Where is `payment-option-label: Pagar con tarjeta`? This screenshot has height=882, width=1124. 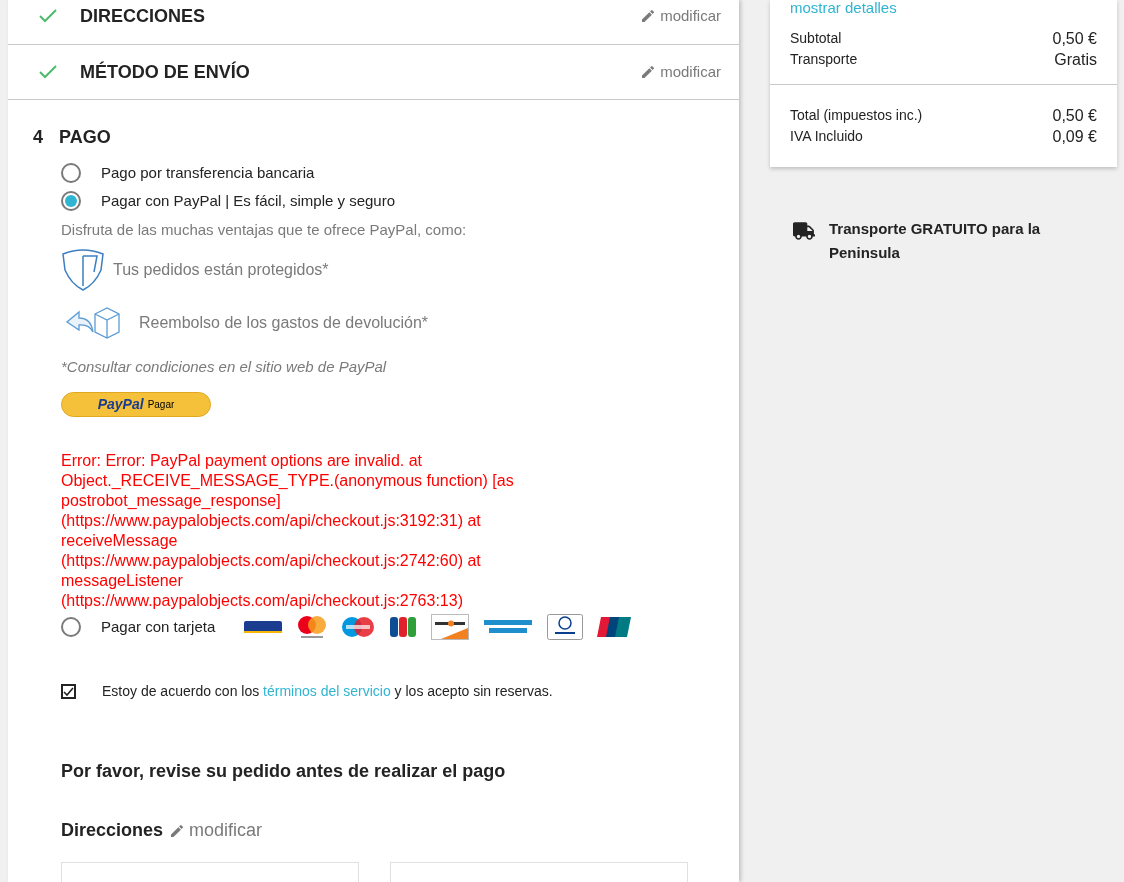
payment-option-label: Pagar con tarjeta is located at coordinates (158, 627).